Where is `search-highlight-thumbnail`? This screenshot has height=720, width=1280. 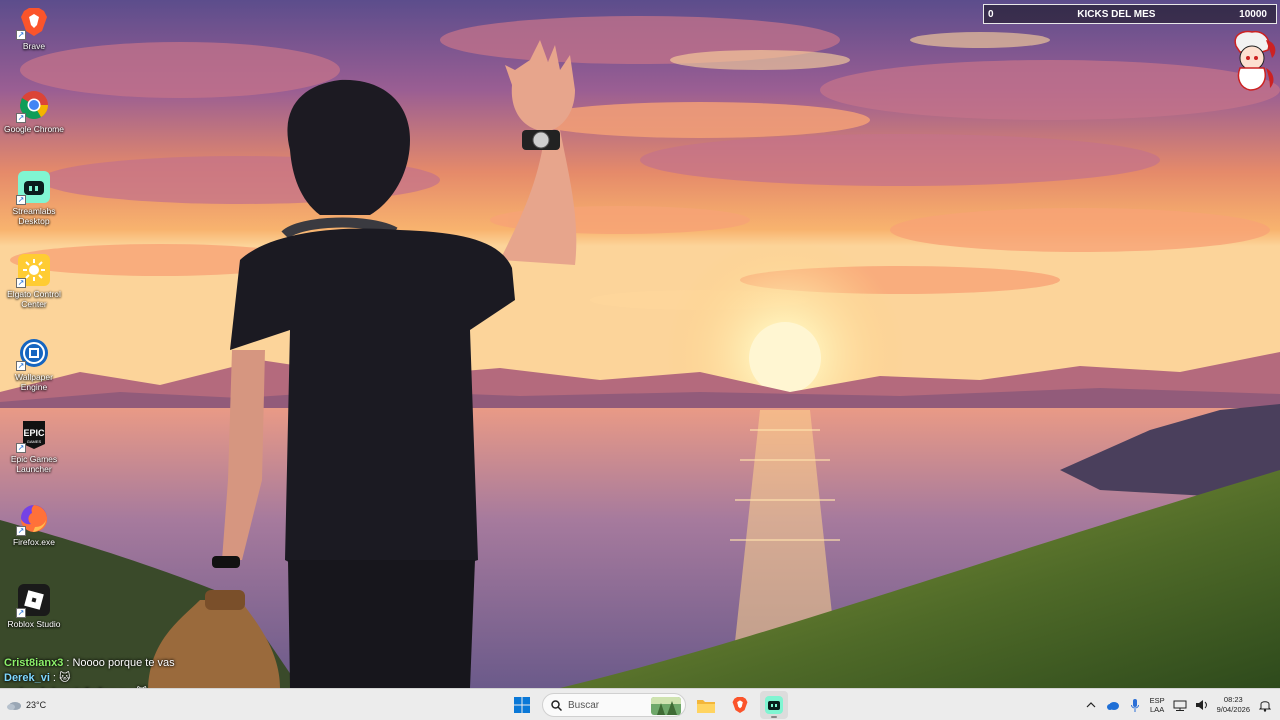 search-highlight-thumbnail is located at coordinates (666, 706).